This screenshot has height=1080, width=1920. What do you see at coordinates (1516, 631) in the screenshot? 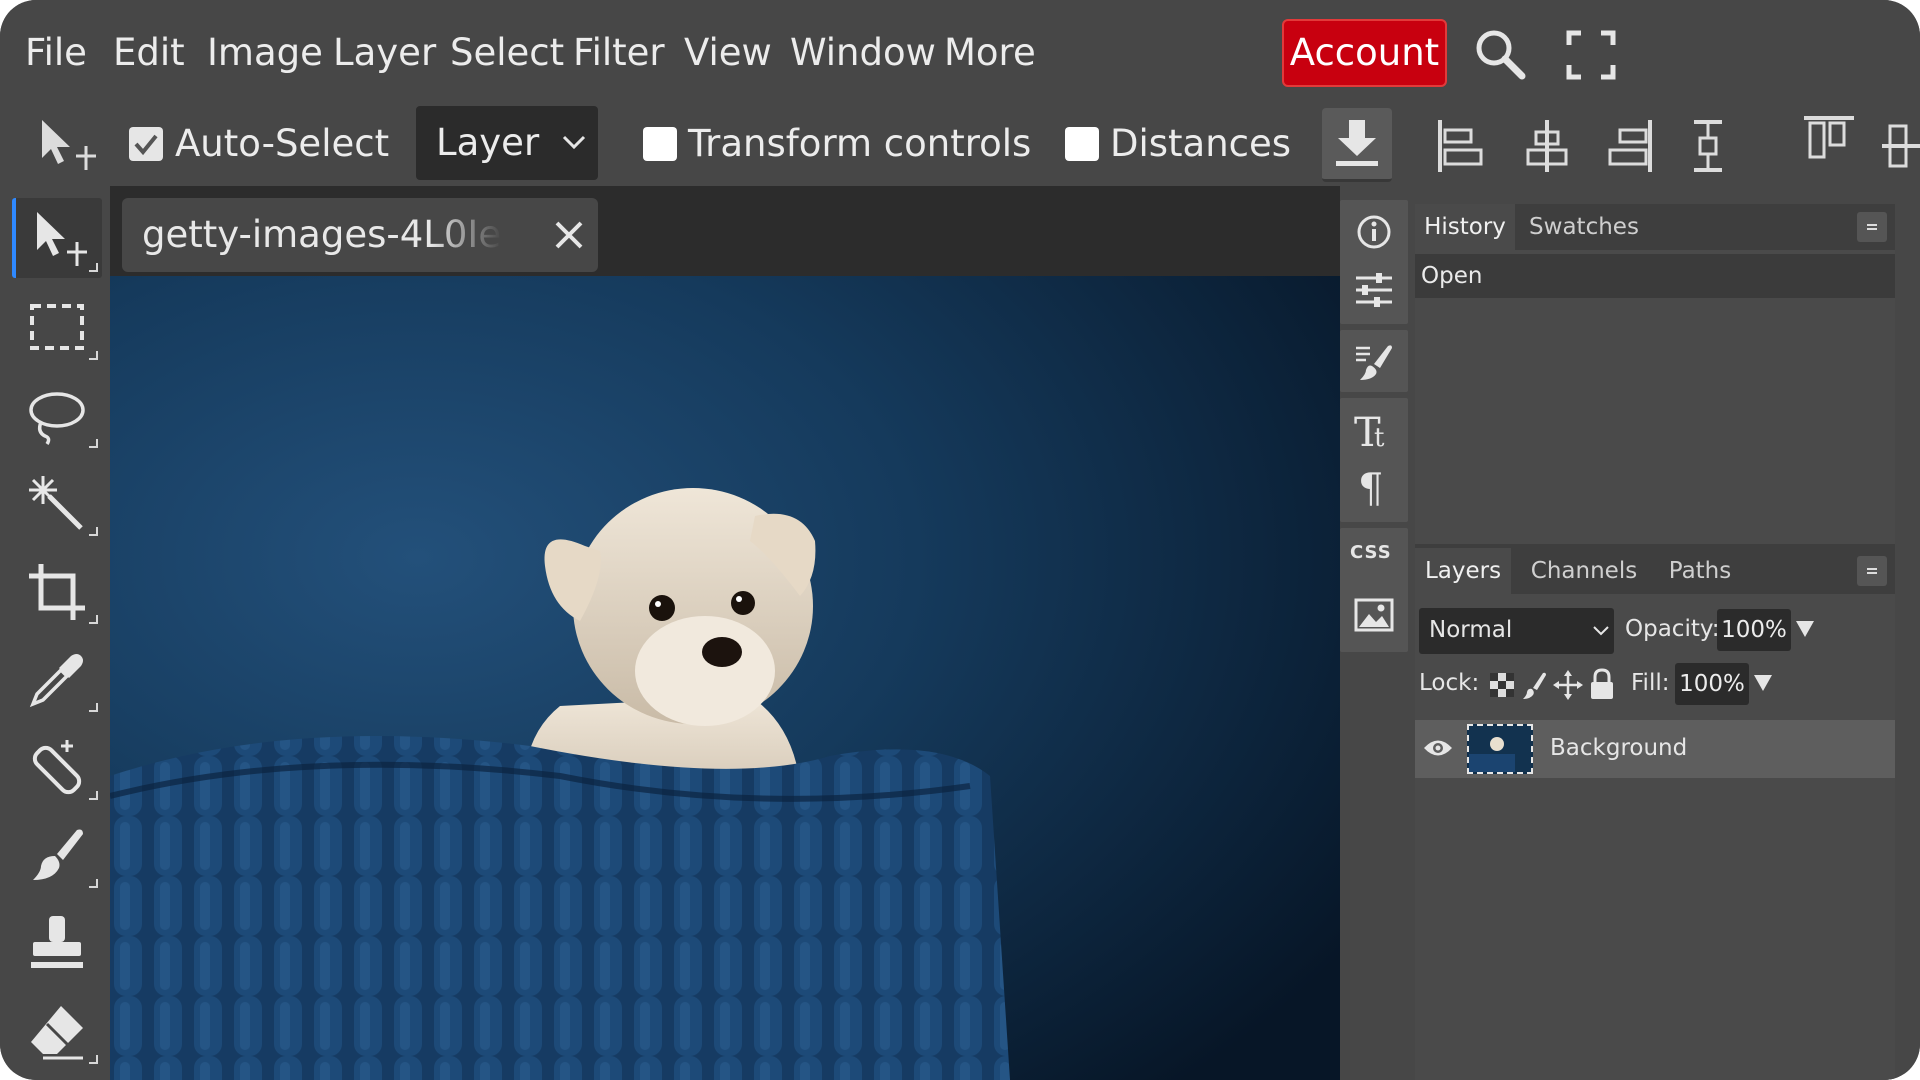
I see `blend-mode-select: Normal` at bounding box center [1516, 631].